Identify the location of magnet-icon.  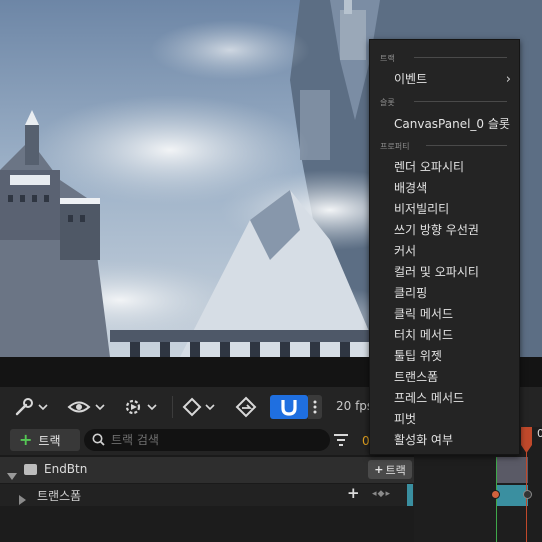
(289, 407).